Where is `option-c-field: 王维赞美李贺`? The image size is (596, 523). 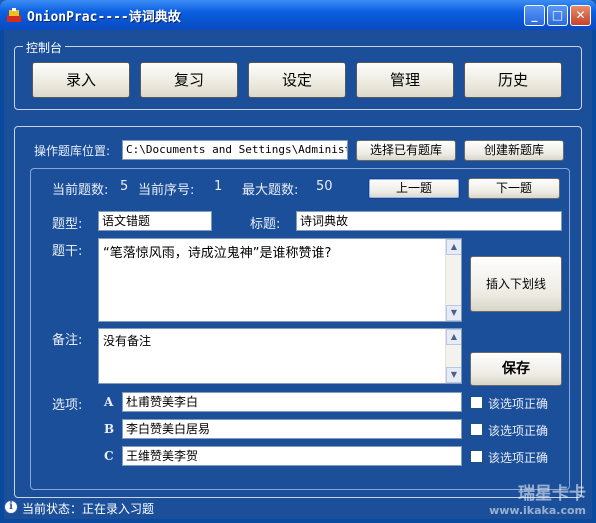
option-c-field: 王维赞美李贺 is located at coordinates (292, 456).